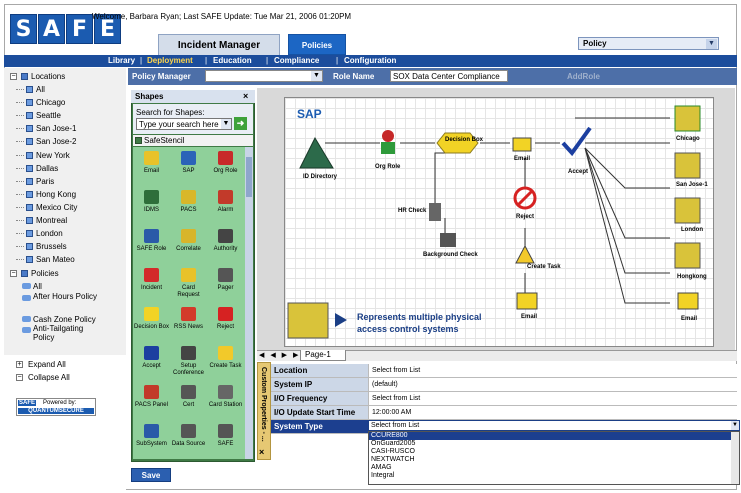  Describe the element at coordinates (188, 442) in the screenshot. I see `shape-item: Data Source` at that location.